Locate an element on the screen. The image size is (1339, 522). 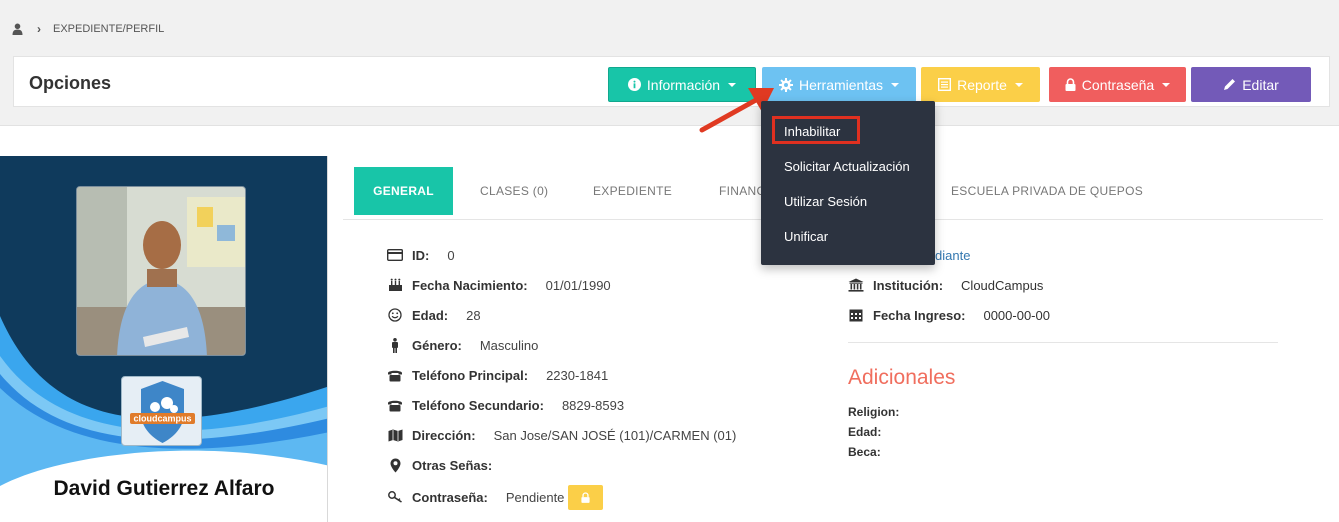
reporte-button: Reporte is located at coordinates (980, 84).